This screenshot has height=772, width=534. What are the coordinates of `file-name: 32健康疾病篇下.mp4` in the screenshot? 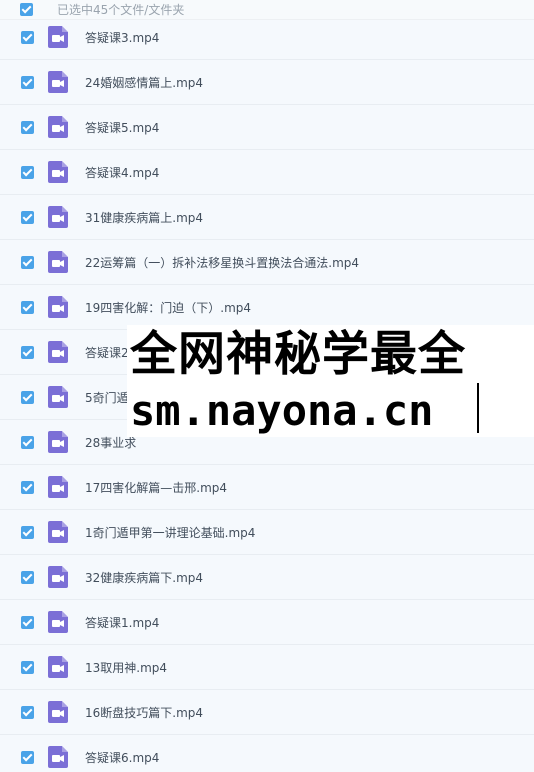 It's located at (144, 577).